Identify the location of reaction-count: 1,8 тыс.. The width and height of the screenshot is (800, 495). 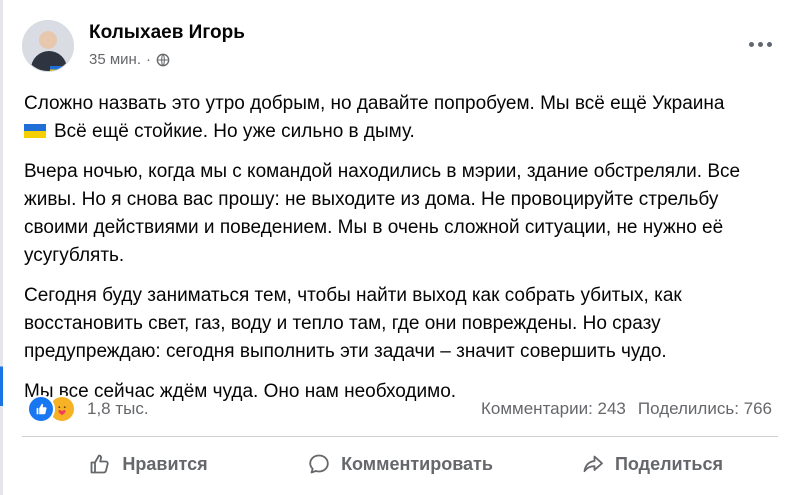
(118, 409).